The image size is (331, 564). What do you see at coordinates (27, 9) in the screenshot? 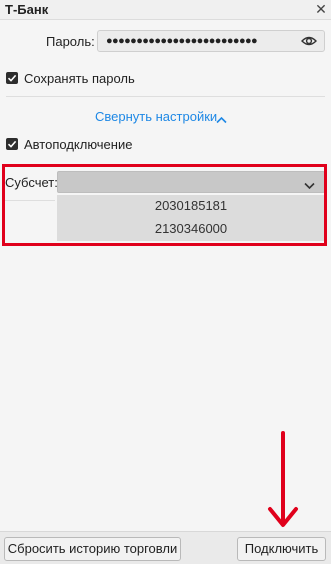
I see `window-title: Т-Банк` at bounding box center [27, 9].